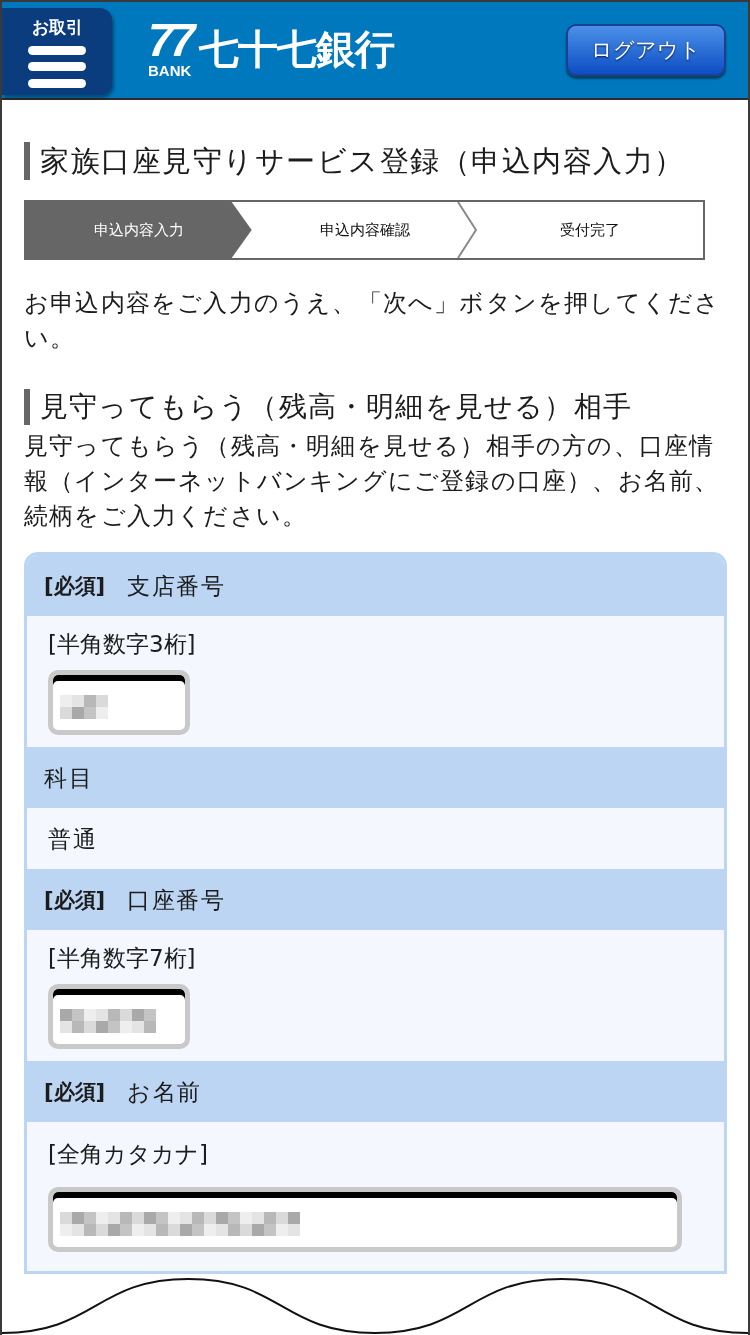 The width and height of the screenshot is (750, 1335). I want to click on step-chevron-icon, so click(467, 230).